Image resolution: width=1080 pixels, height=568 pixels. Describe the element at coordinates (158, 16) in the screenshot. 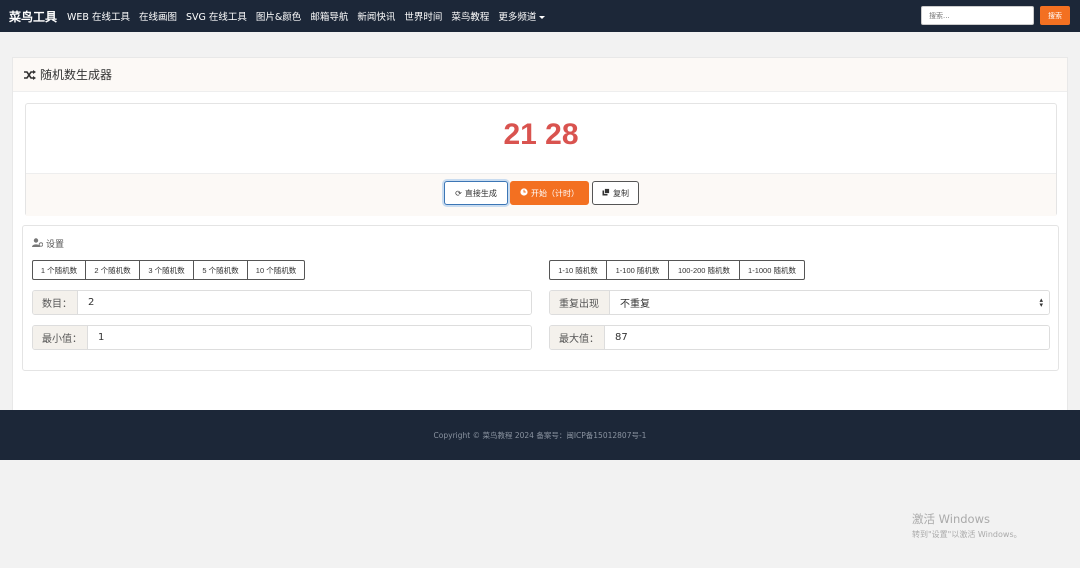

I see `nav-link-drawing: 在线画图` at that location.